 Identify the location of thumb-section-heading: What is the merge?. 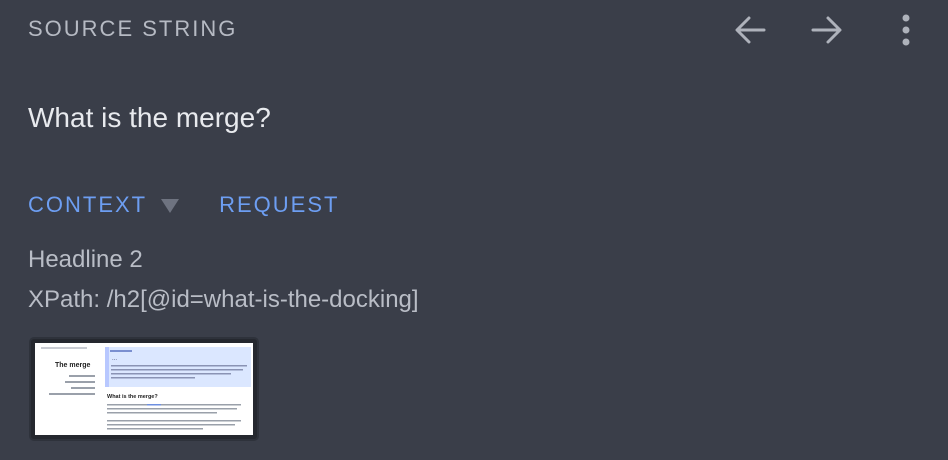
(132, 397).